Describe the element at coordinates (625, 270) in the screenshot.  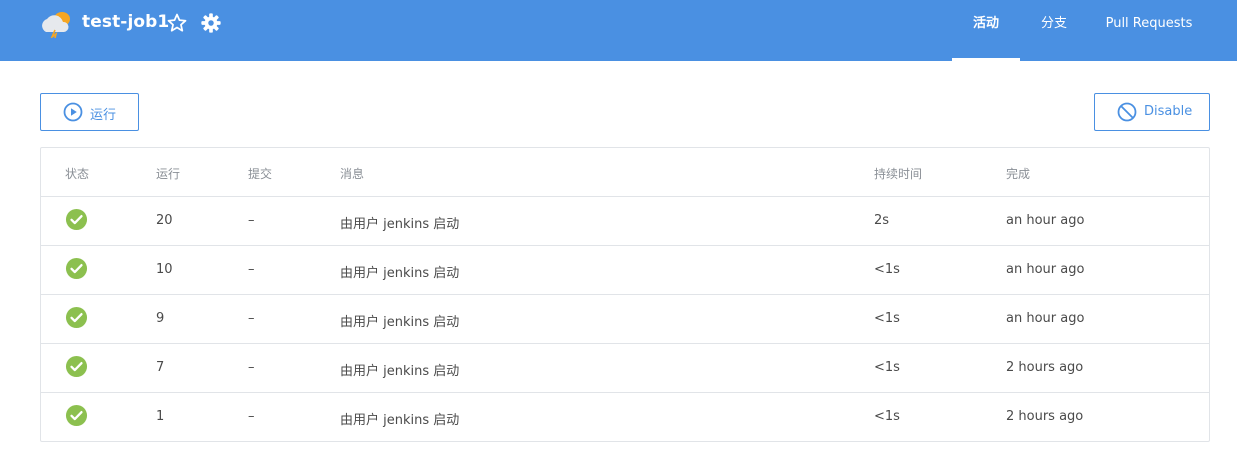
I see `table-row: 10 – 由用户 jenkins 启动 <1s an hour ago` at that location.